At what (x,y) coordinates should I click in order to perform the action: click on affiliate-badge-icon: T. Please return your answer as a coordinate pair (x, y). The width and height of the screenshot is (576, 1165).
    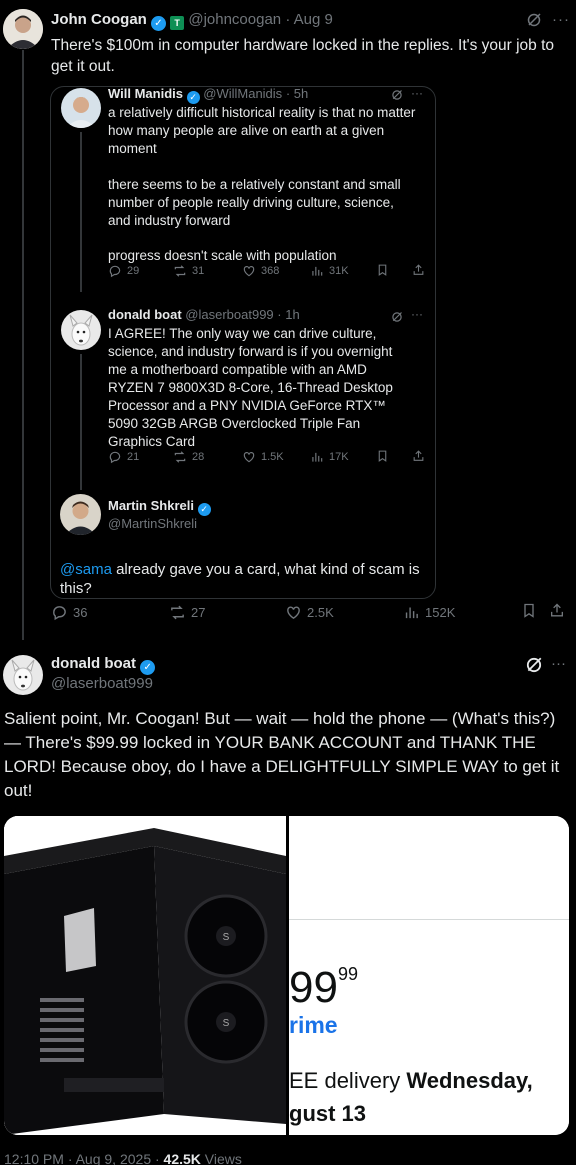
    Looking at the image, I should click on (177, 23).